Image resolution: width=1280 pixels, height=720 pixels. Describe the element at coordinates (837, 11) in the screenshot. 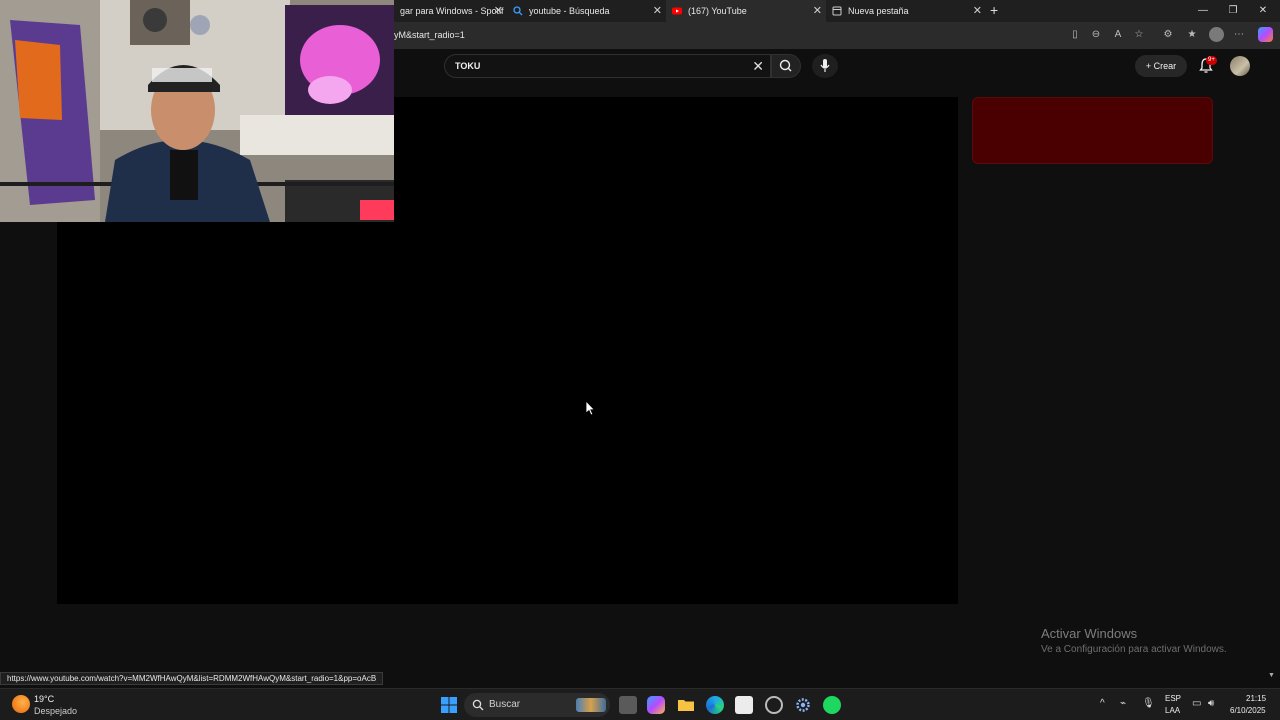

I see `page-icon` at that location.